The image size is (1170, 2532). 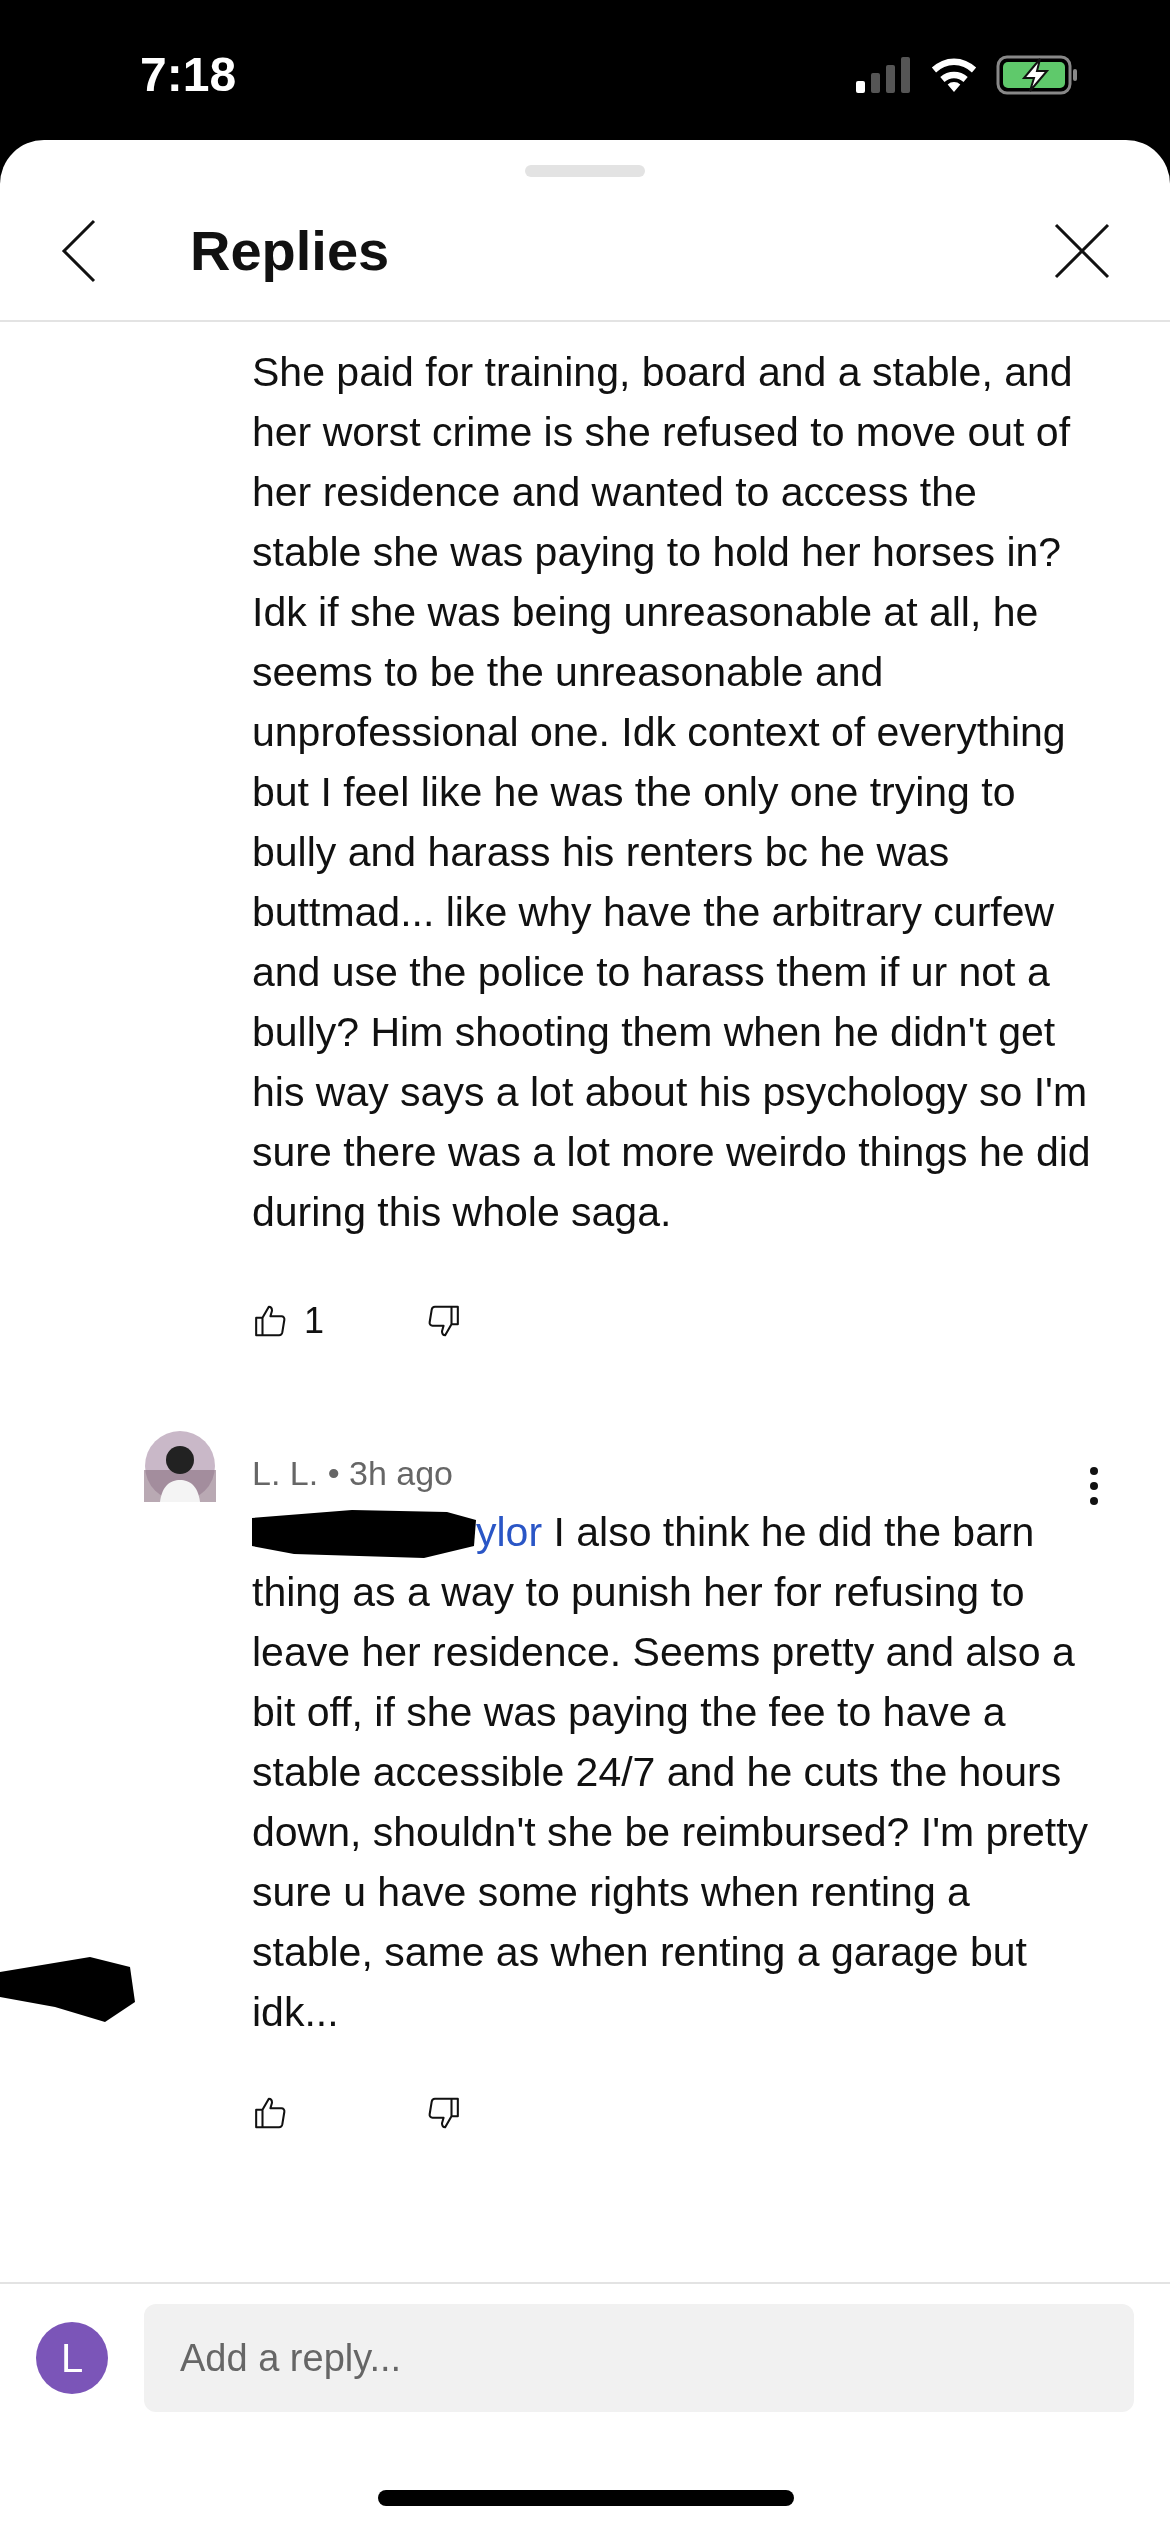 What do you see at coordinates (314, 1321) in the screenshot?
I see `like-count: 1` at bounding box center [314, 1321].